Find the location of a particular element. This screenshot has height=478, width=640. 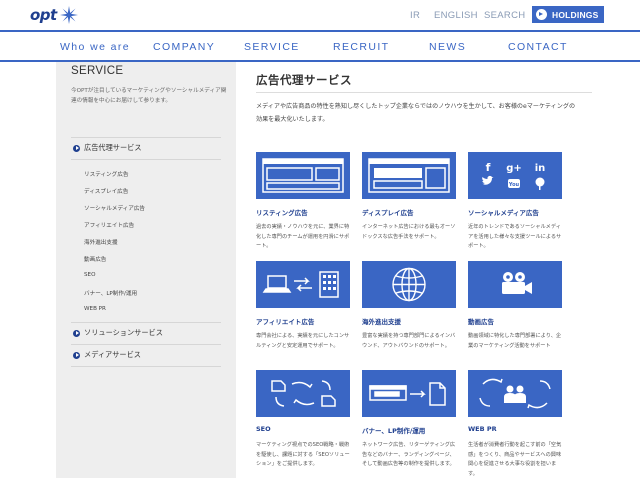

sidebar-section-label: 広告代理サービス is located at coordinates (113, 147).